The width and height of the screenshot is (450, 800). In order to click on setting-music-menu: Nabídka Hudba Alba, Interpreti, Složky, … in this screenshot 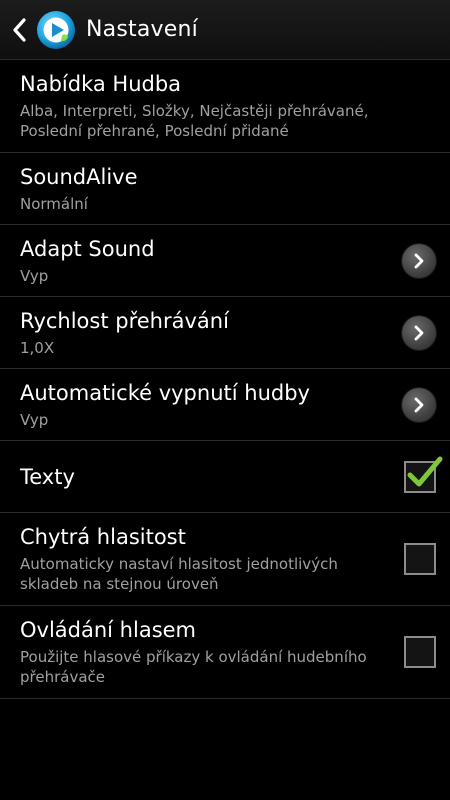, I will do `click(225, 106)`.